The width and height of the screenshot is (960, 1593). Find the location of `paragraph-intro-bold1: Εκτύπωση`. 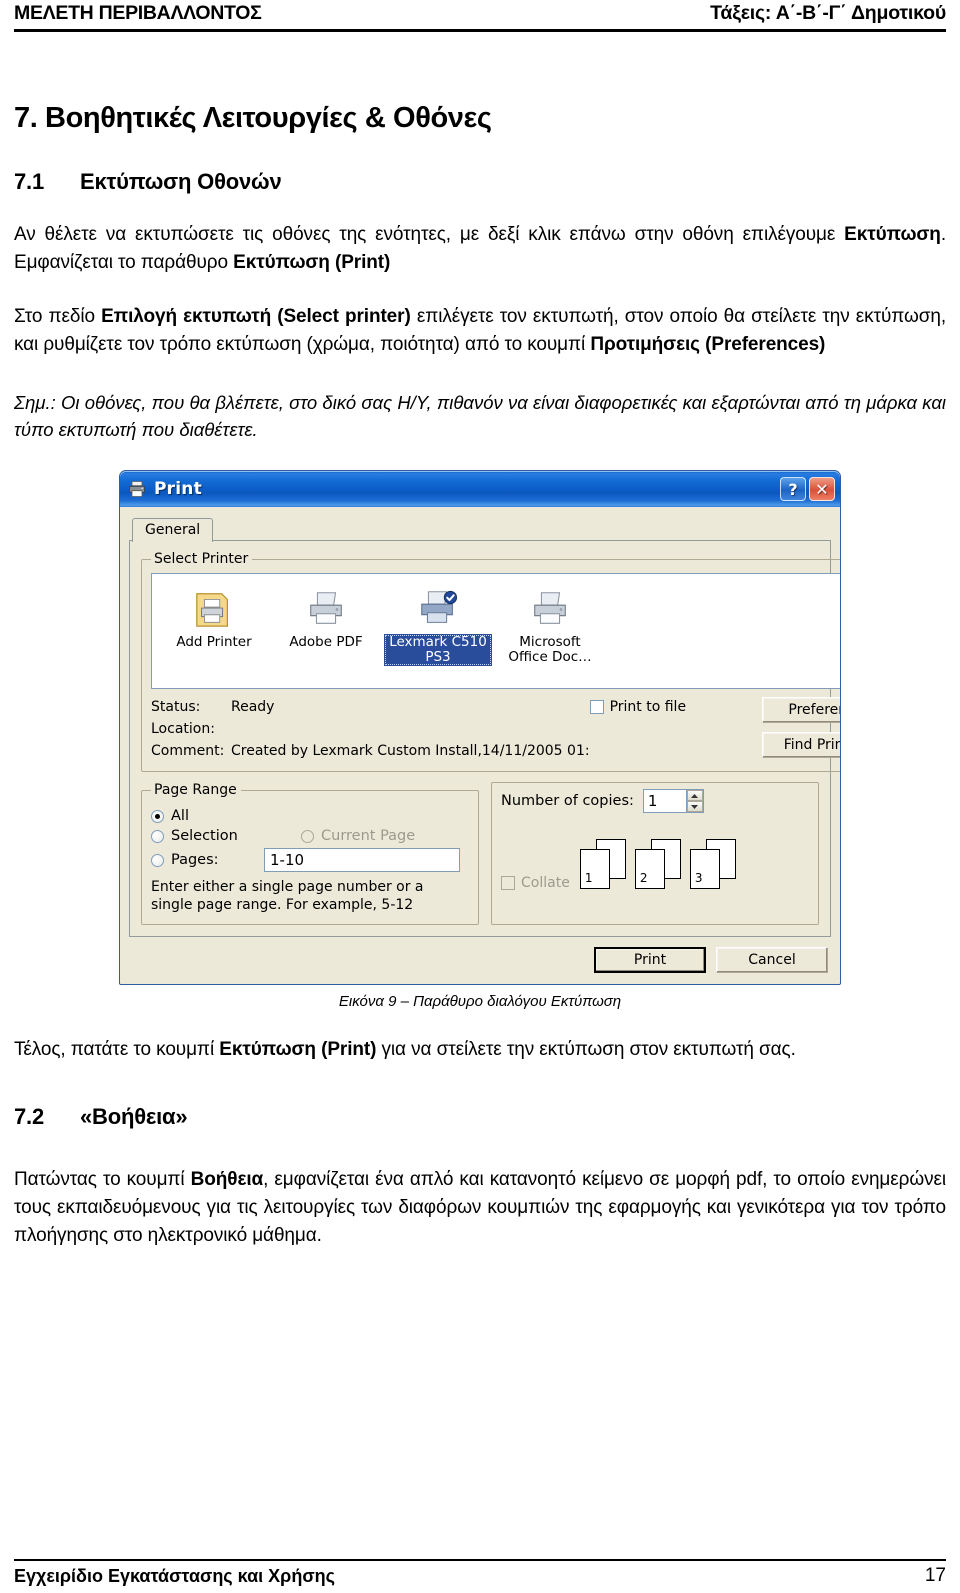

paragraph-intro-bold1: Εκτύπωση is located at coordinates (892, 234).